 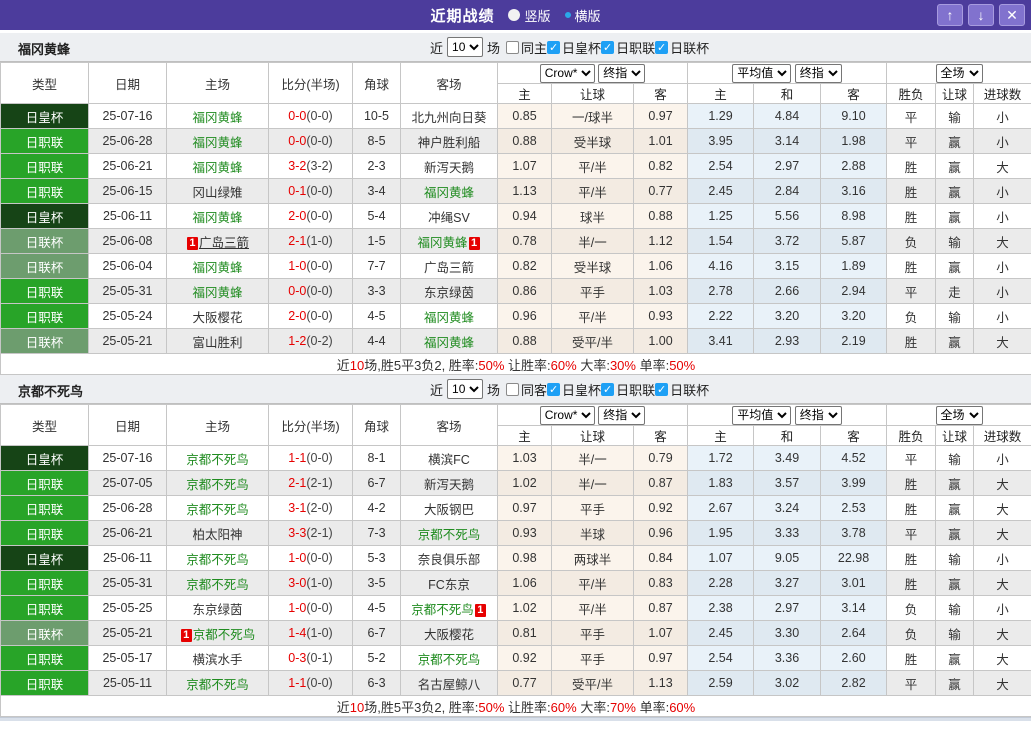 I want to click on goals-result-cell: 小, so click(x=1002, y=458).